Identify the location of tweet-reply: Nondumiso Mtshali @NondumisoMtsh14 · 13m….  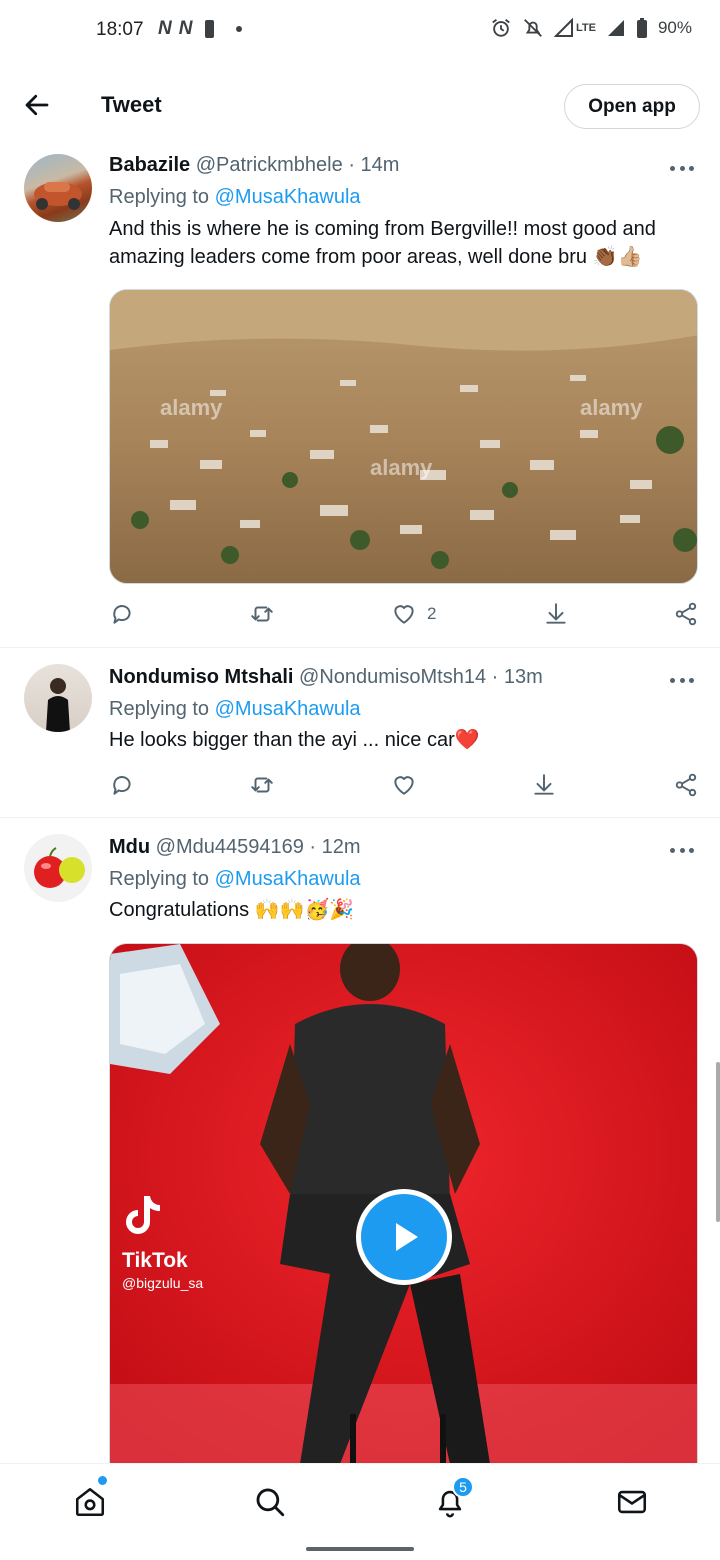
(360, 733).